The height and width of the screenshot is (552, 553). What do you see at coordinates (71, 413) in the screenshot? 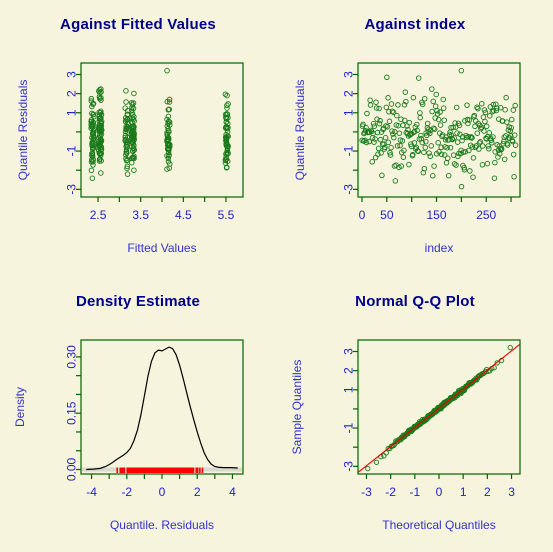
I see `y-tick-label: 0.15` at bounding box center [71, 413].